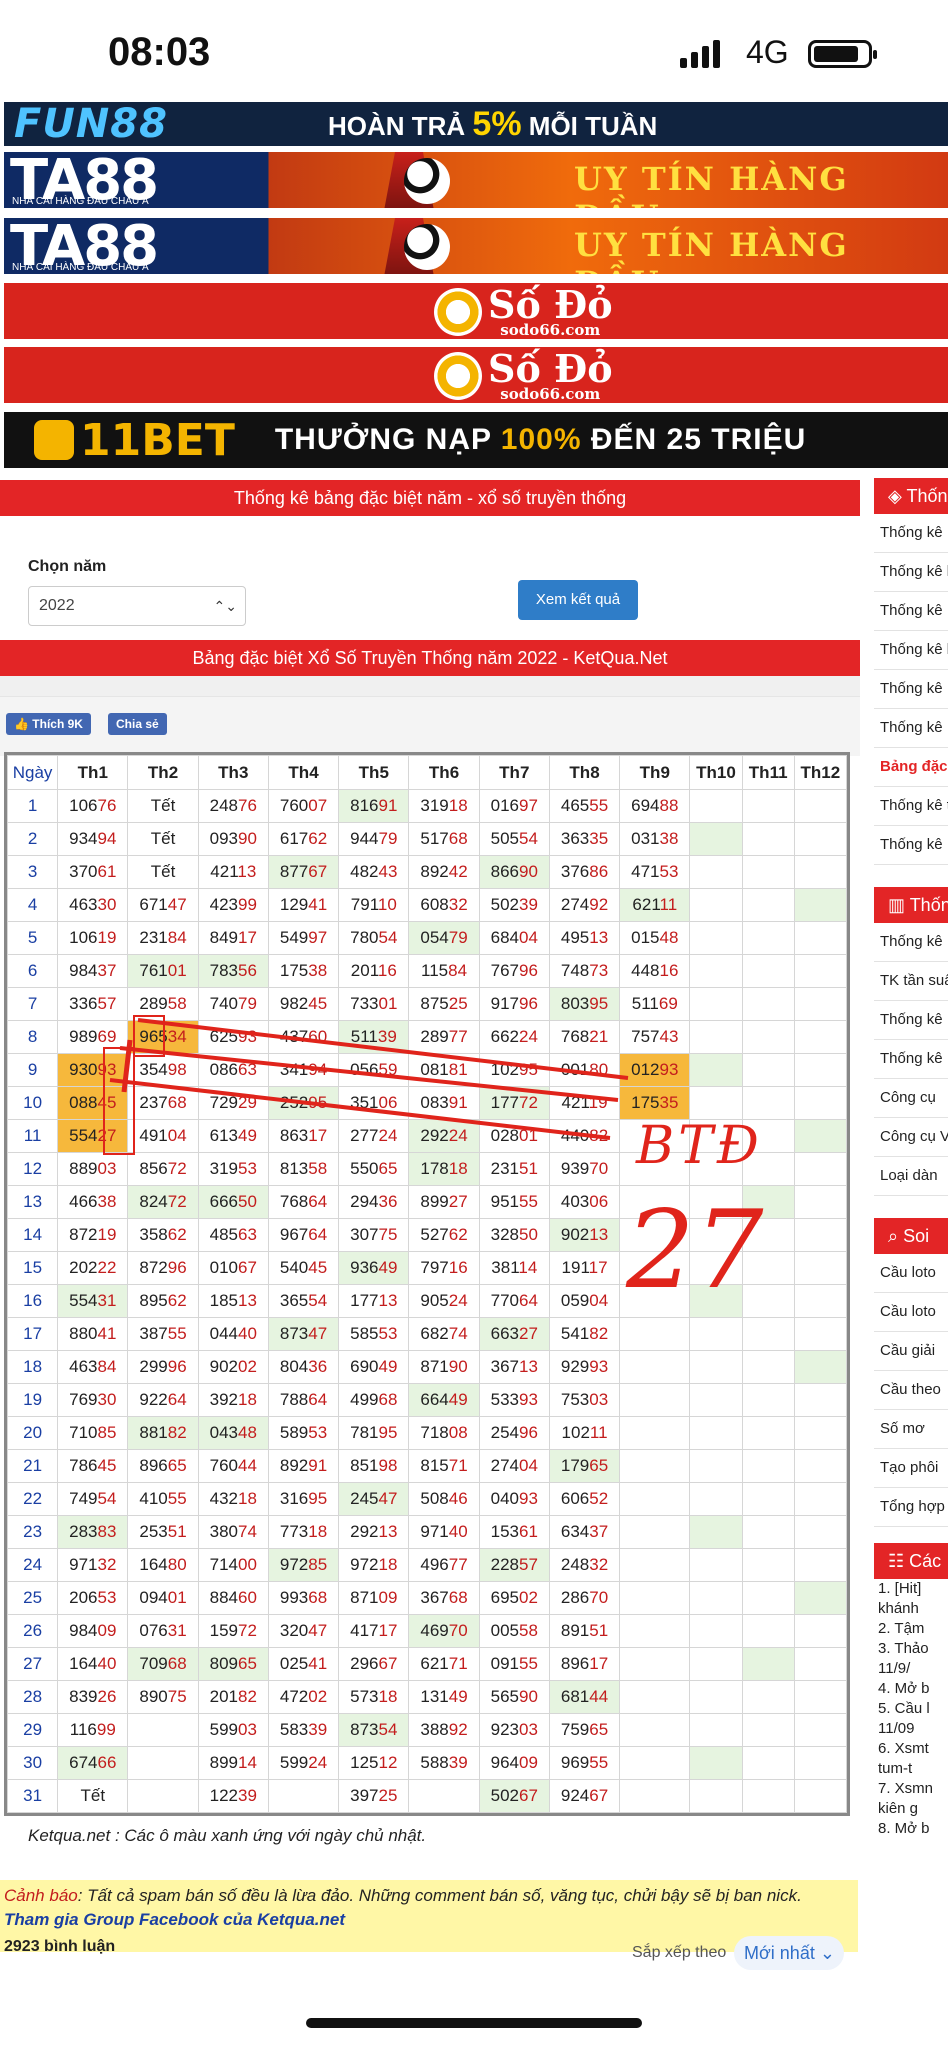 Image resolution: width=948 pixels, height=2048 pixels. I want to click on news-list-item: kiên g, so click(913, 1809).